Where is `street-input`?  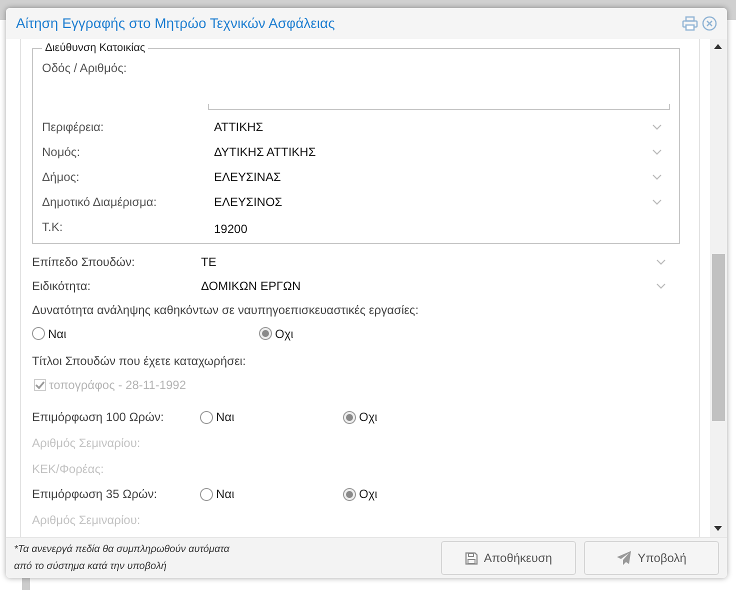 street-input is located at coordinates (439, 107).